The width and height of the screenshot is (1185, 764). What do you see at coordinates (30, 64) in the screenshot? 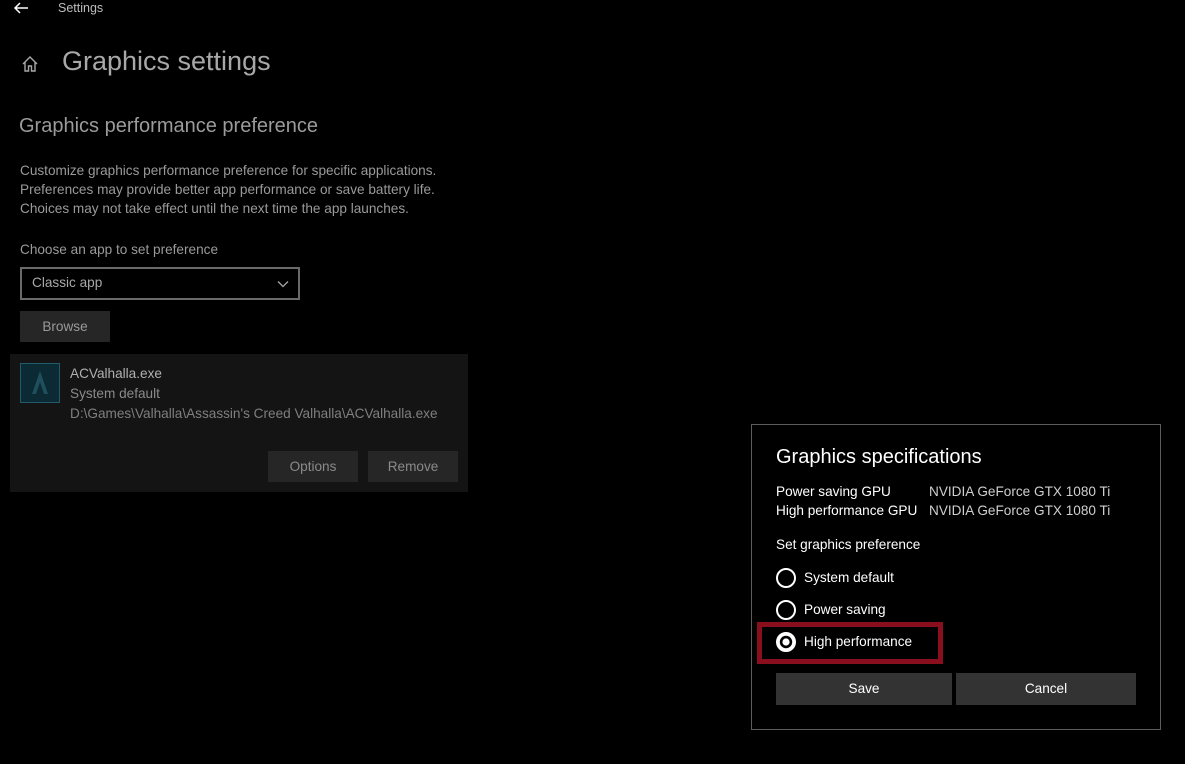
I see `home-icon` at bounding box center [30, 64].